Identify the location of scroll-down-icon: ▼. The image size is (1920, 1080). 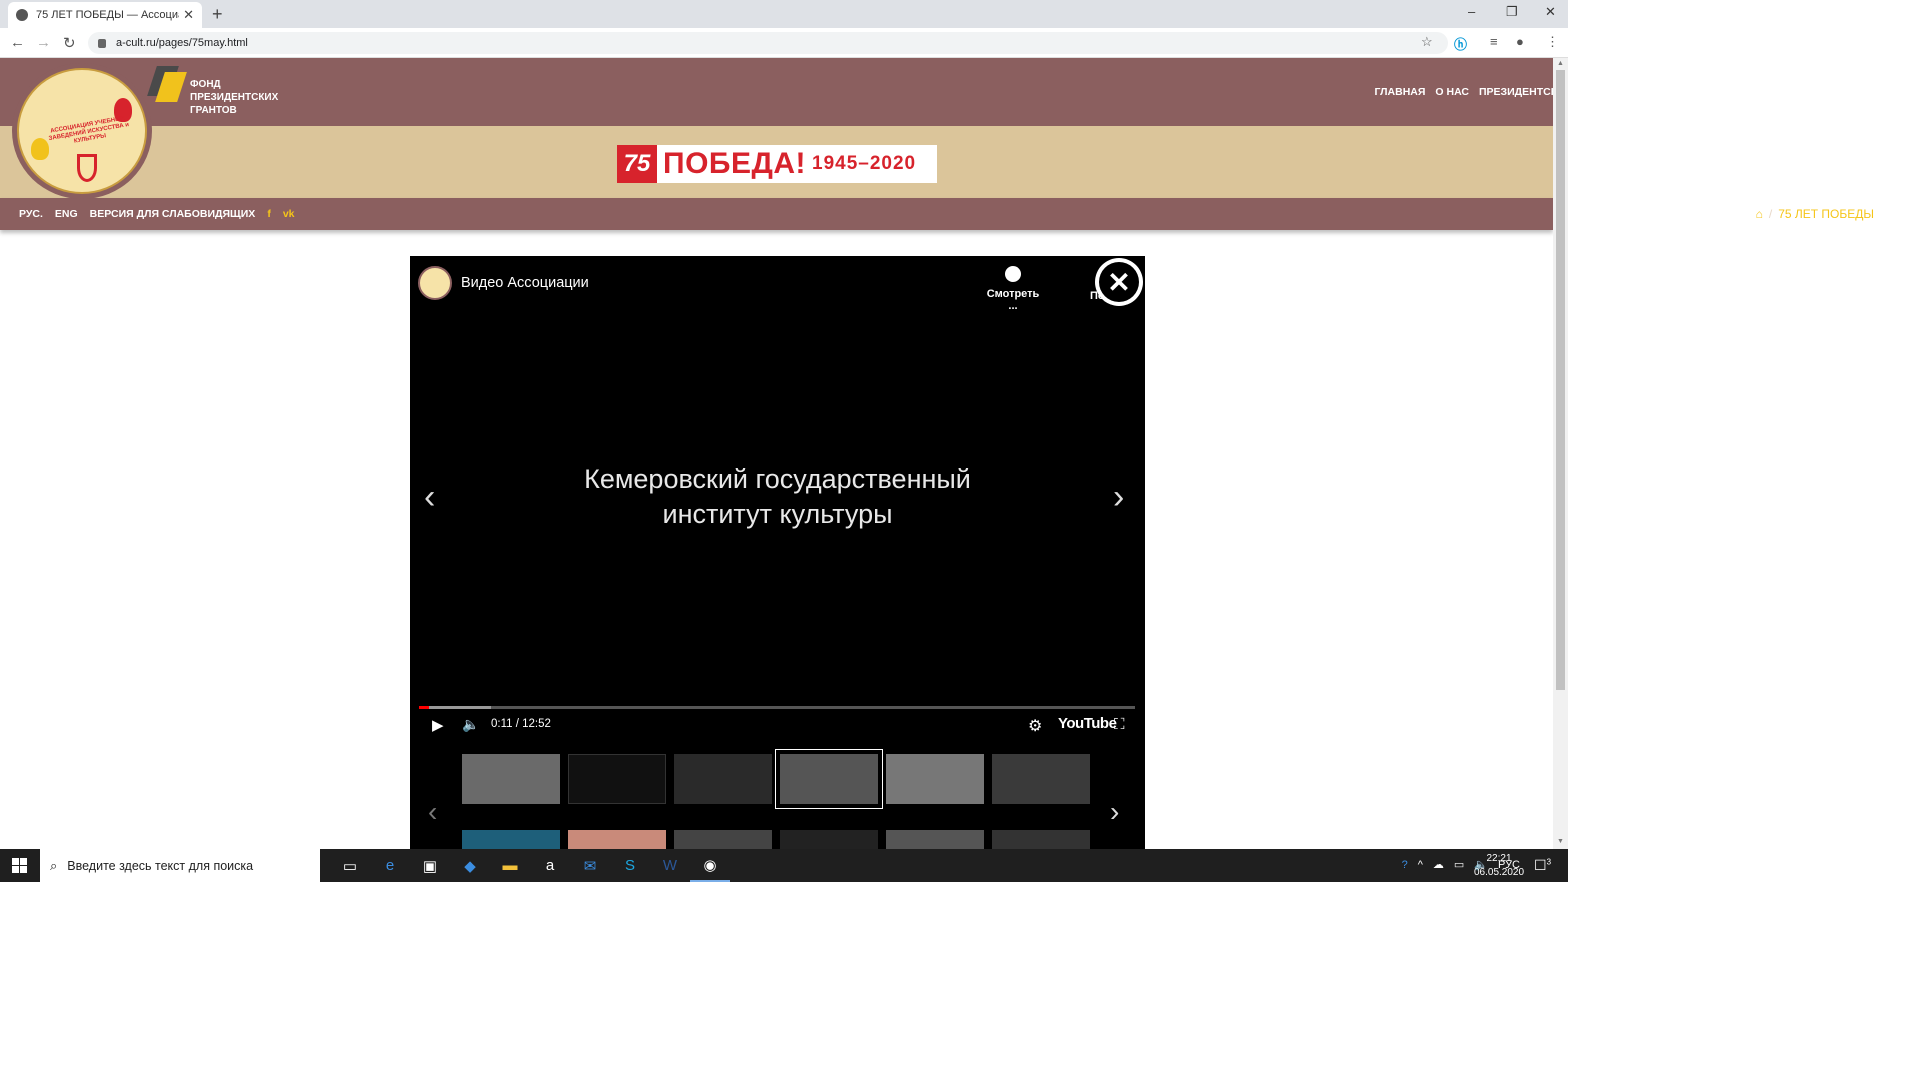
(1560, 841).